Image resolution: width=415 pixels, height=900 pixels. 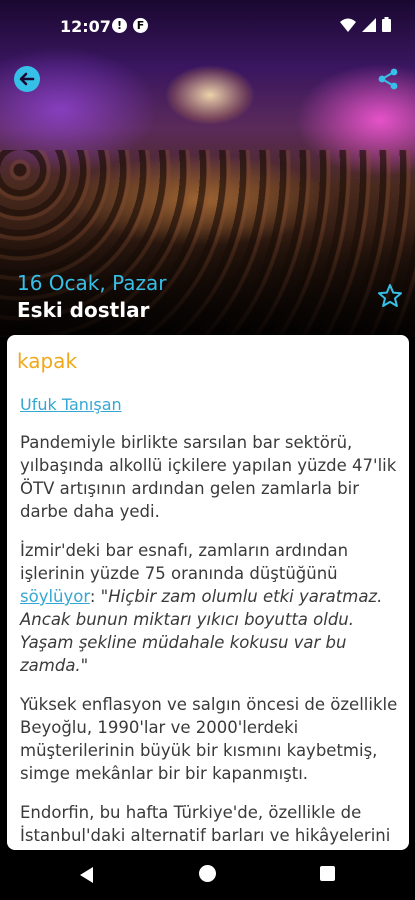 What do you see at coordinates (348, 25) in the screenshot?
I see `wifi-icon` at bounding box center [348, 25].